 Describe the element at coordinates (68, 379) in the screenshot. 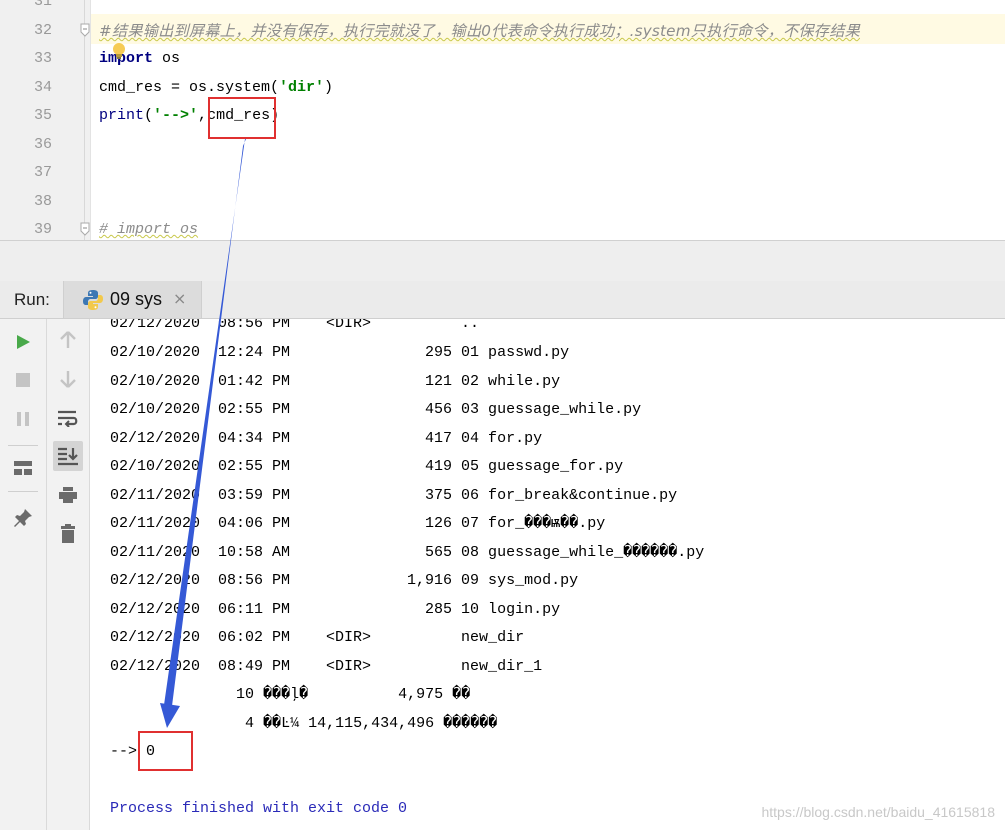

I see `down-arrow-icon` at that location.